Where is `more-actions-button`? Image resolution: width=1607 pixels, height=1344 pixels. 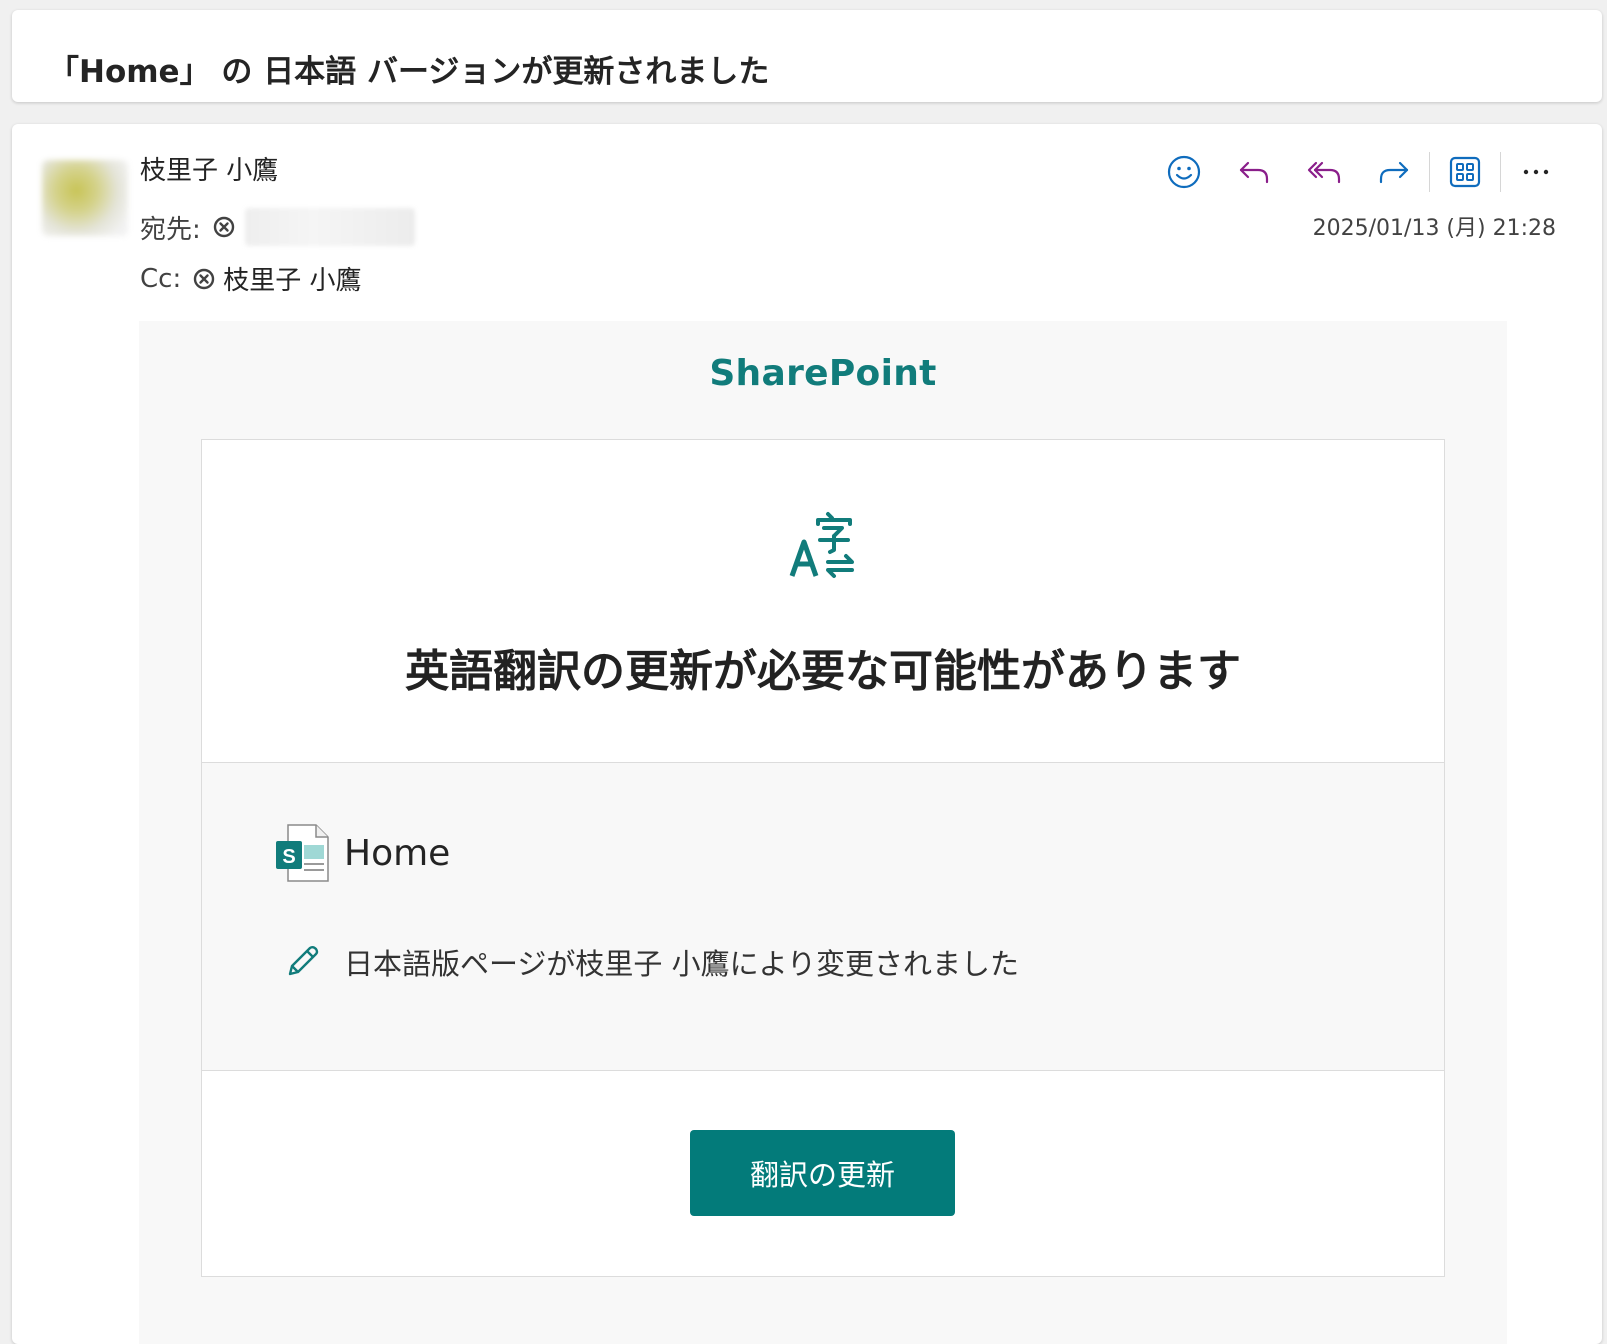 more-actions-button is located at coordinates (1536, 172).